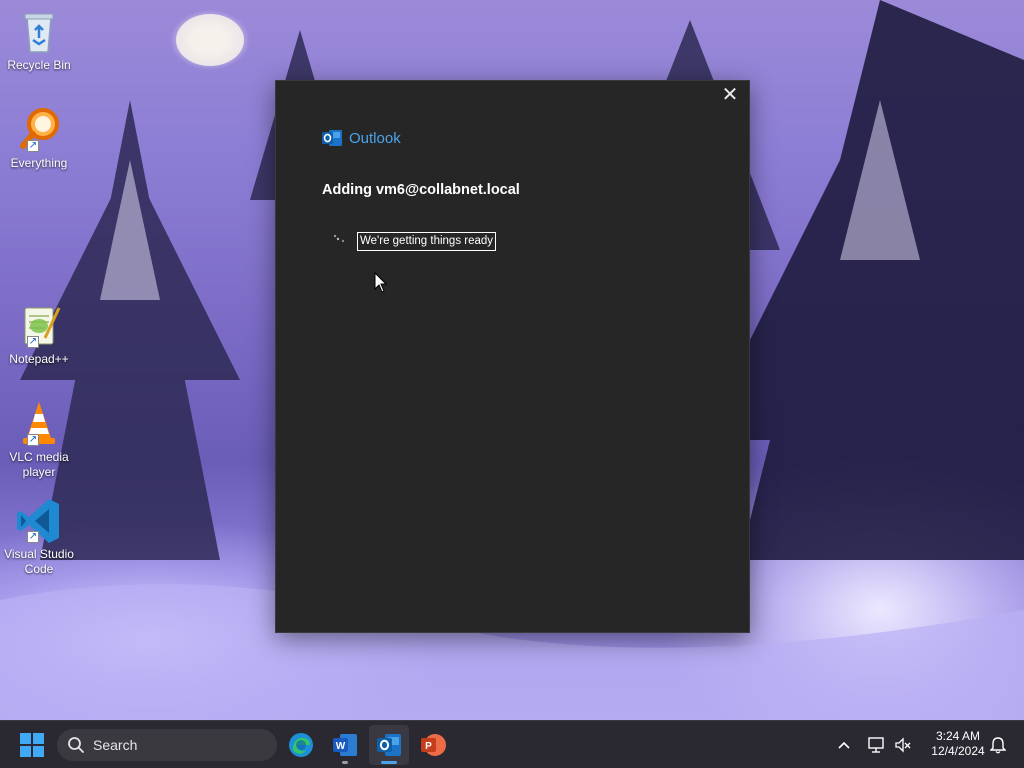 Image resolution: width=1024 pixels, height=768 pixels. I want to click on dialog-heading: Adding vm6@collabnet.local, so click(421, 190).